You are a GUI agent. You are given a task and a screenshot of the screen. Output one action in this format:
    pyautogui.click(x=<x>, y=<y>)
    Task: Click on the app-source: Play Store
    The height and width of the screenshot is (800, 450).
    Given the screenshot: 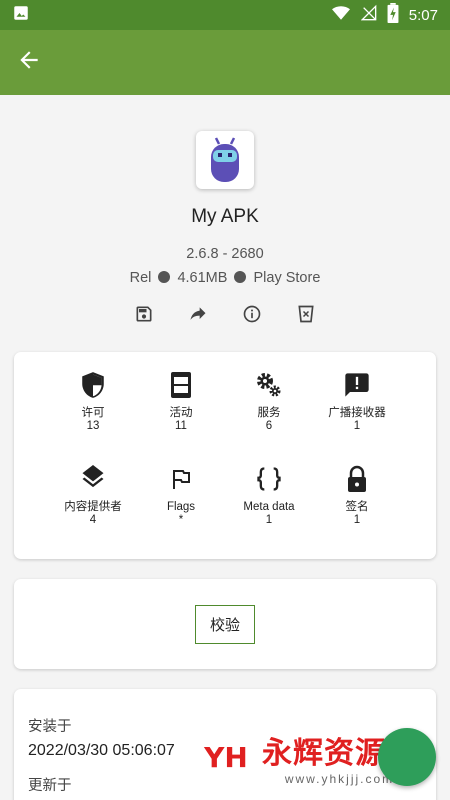 What is the action you would take?
    pyautogui.click(x=287, y=278)
    